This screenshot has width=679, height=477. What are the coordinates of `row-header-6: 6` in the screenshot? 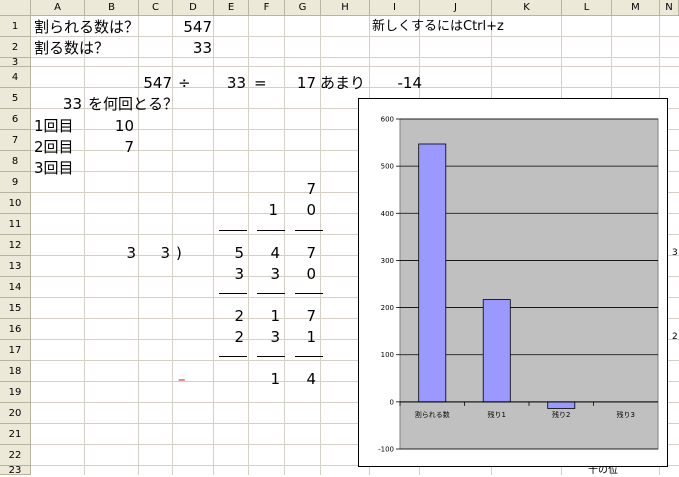 It's located at (15, 119).